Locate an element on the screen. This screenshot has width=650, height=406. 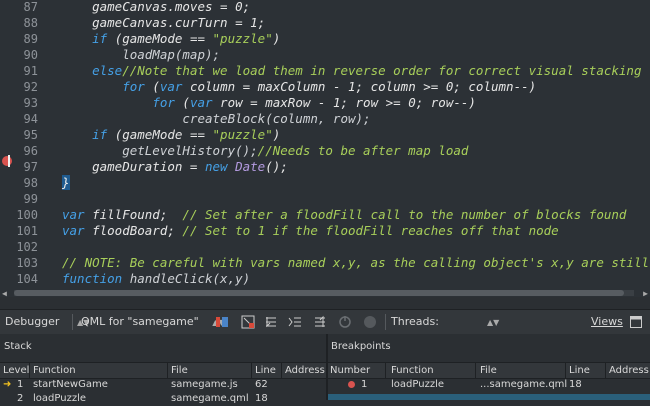
code-line: createBlock(column, row); is located at coordinates (216, 119).